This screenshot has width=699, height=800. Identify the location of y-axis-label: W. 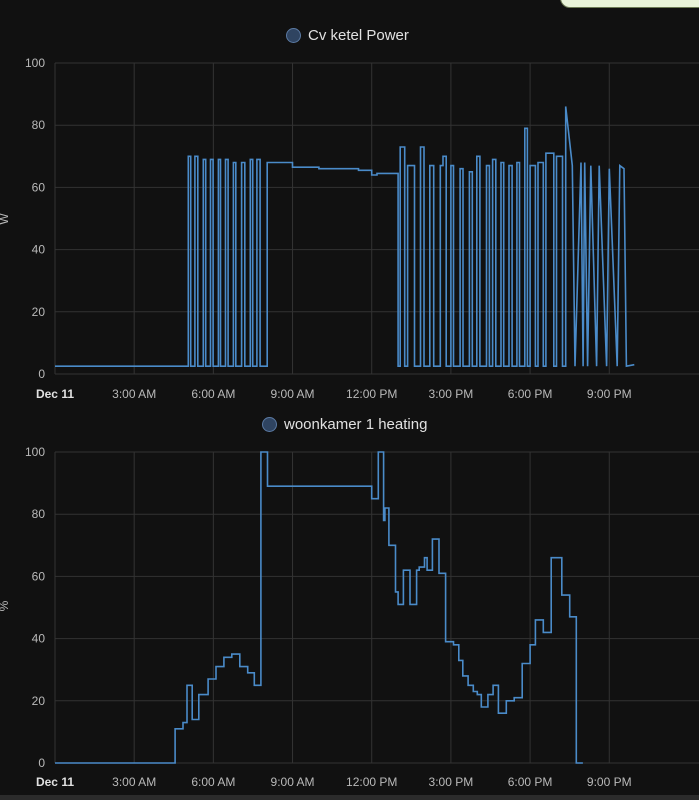
(5, 219).